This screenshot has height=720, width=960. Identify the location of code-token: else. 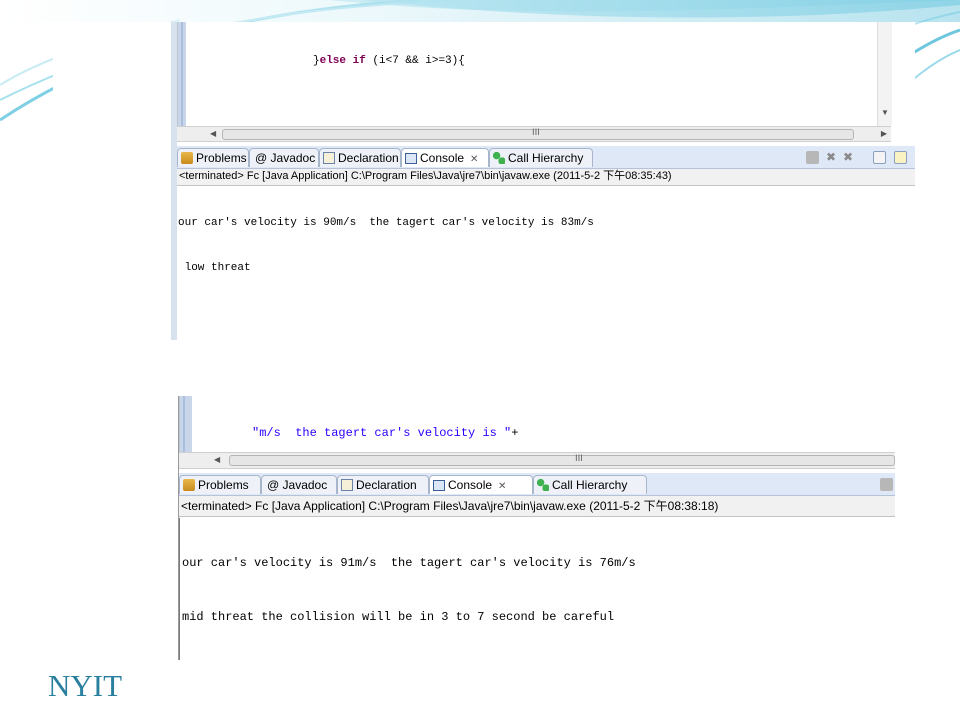
(333, 61).